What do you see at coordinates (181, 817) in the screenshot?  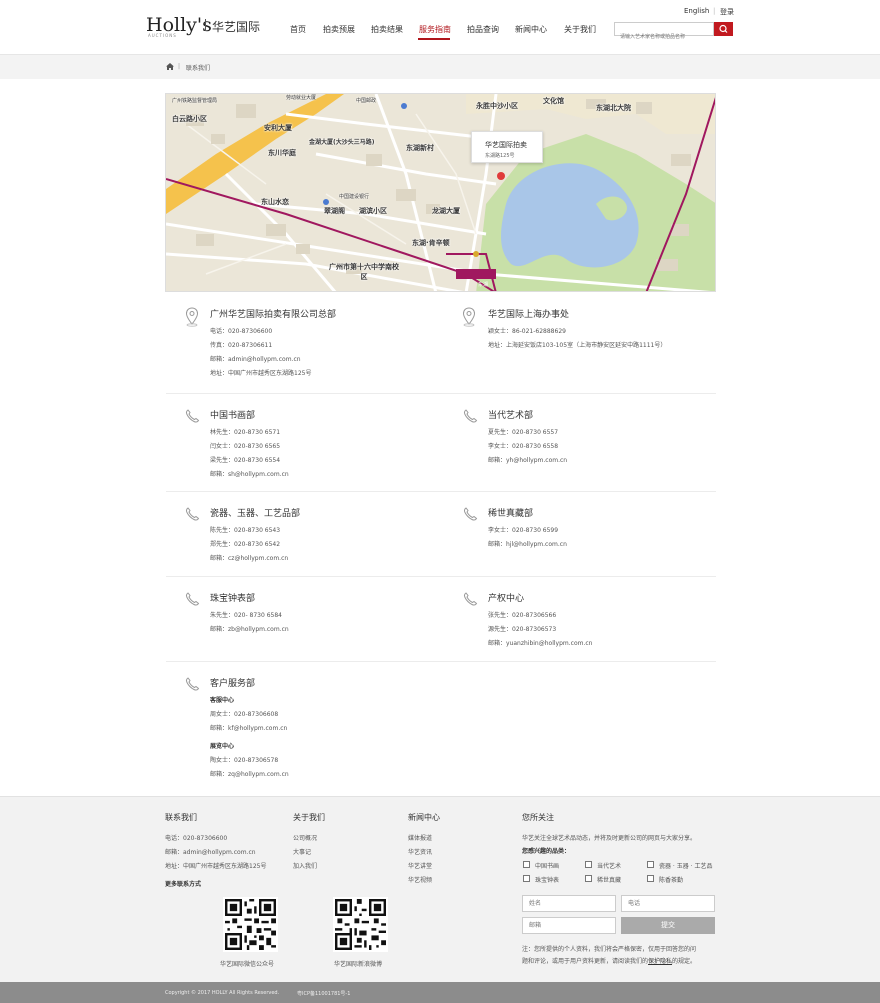 I see `footer-heading: 联系我们` at bounding box center [181, 817].